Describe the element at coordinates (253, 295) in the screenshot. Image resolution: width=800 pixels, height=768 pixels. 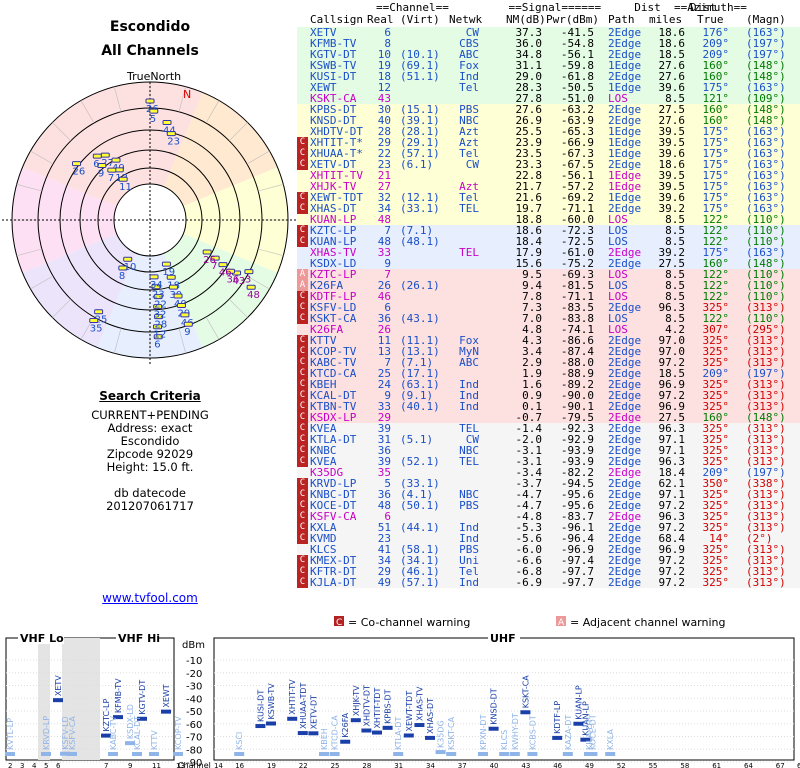
I see `polar-station-label: 48` at that location.